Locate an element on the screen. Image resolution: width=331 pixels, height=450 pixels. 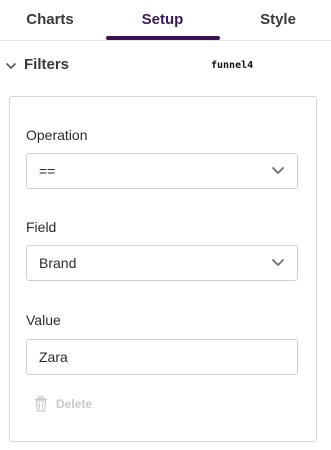
tab-charts: Charts is located at coordinates (50, 20).